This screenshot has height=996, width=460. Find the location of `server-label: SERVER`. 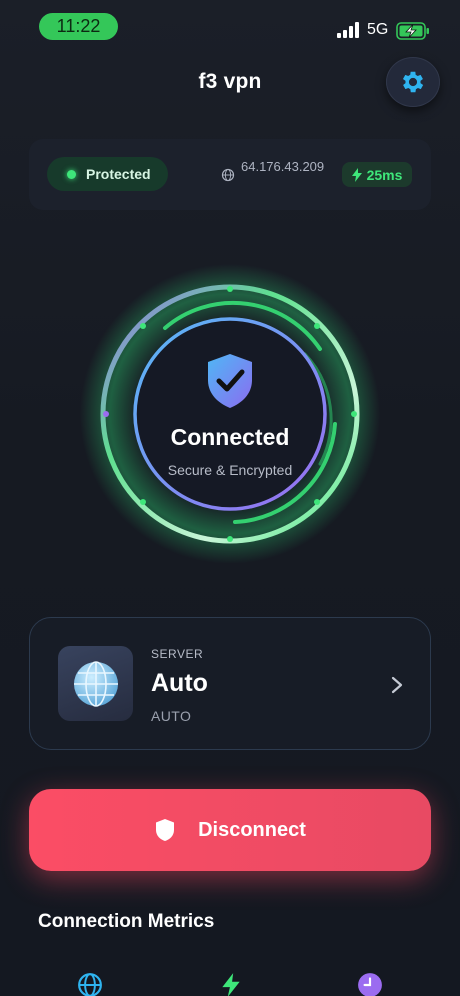

server-label: SERVER is located at coordinates (177, 654).